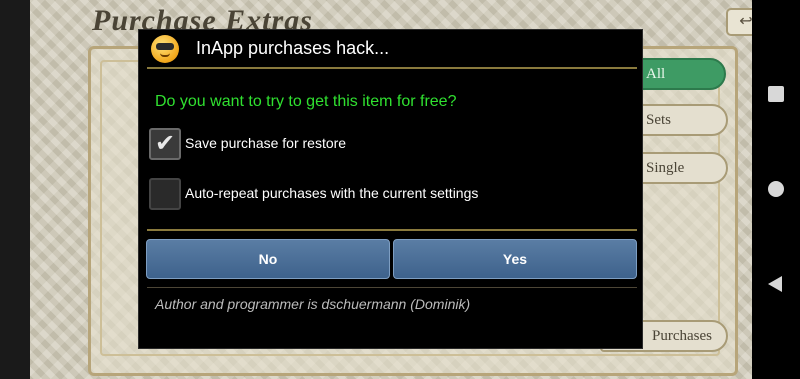 Image resolution: width=800 pixels, height=379 pixels. What do you see at coordinates (679, 120) in the screenshot?
I see `tab-sets: Sets` at bounding box center [679, 120].